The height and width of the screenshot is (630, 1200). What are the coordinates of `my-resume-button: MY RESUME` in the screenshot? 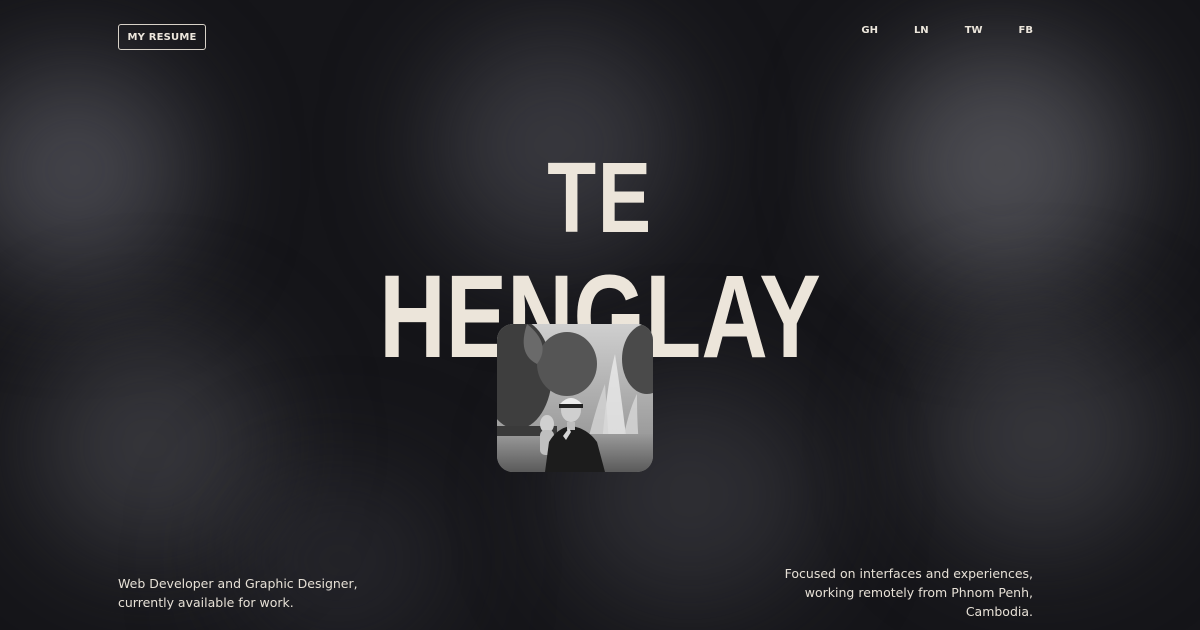 It's located at (162, 37).